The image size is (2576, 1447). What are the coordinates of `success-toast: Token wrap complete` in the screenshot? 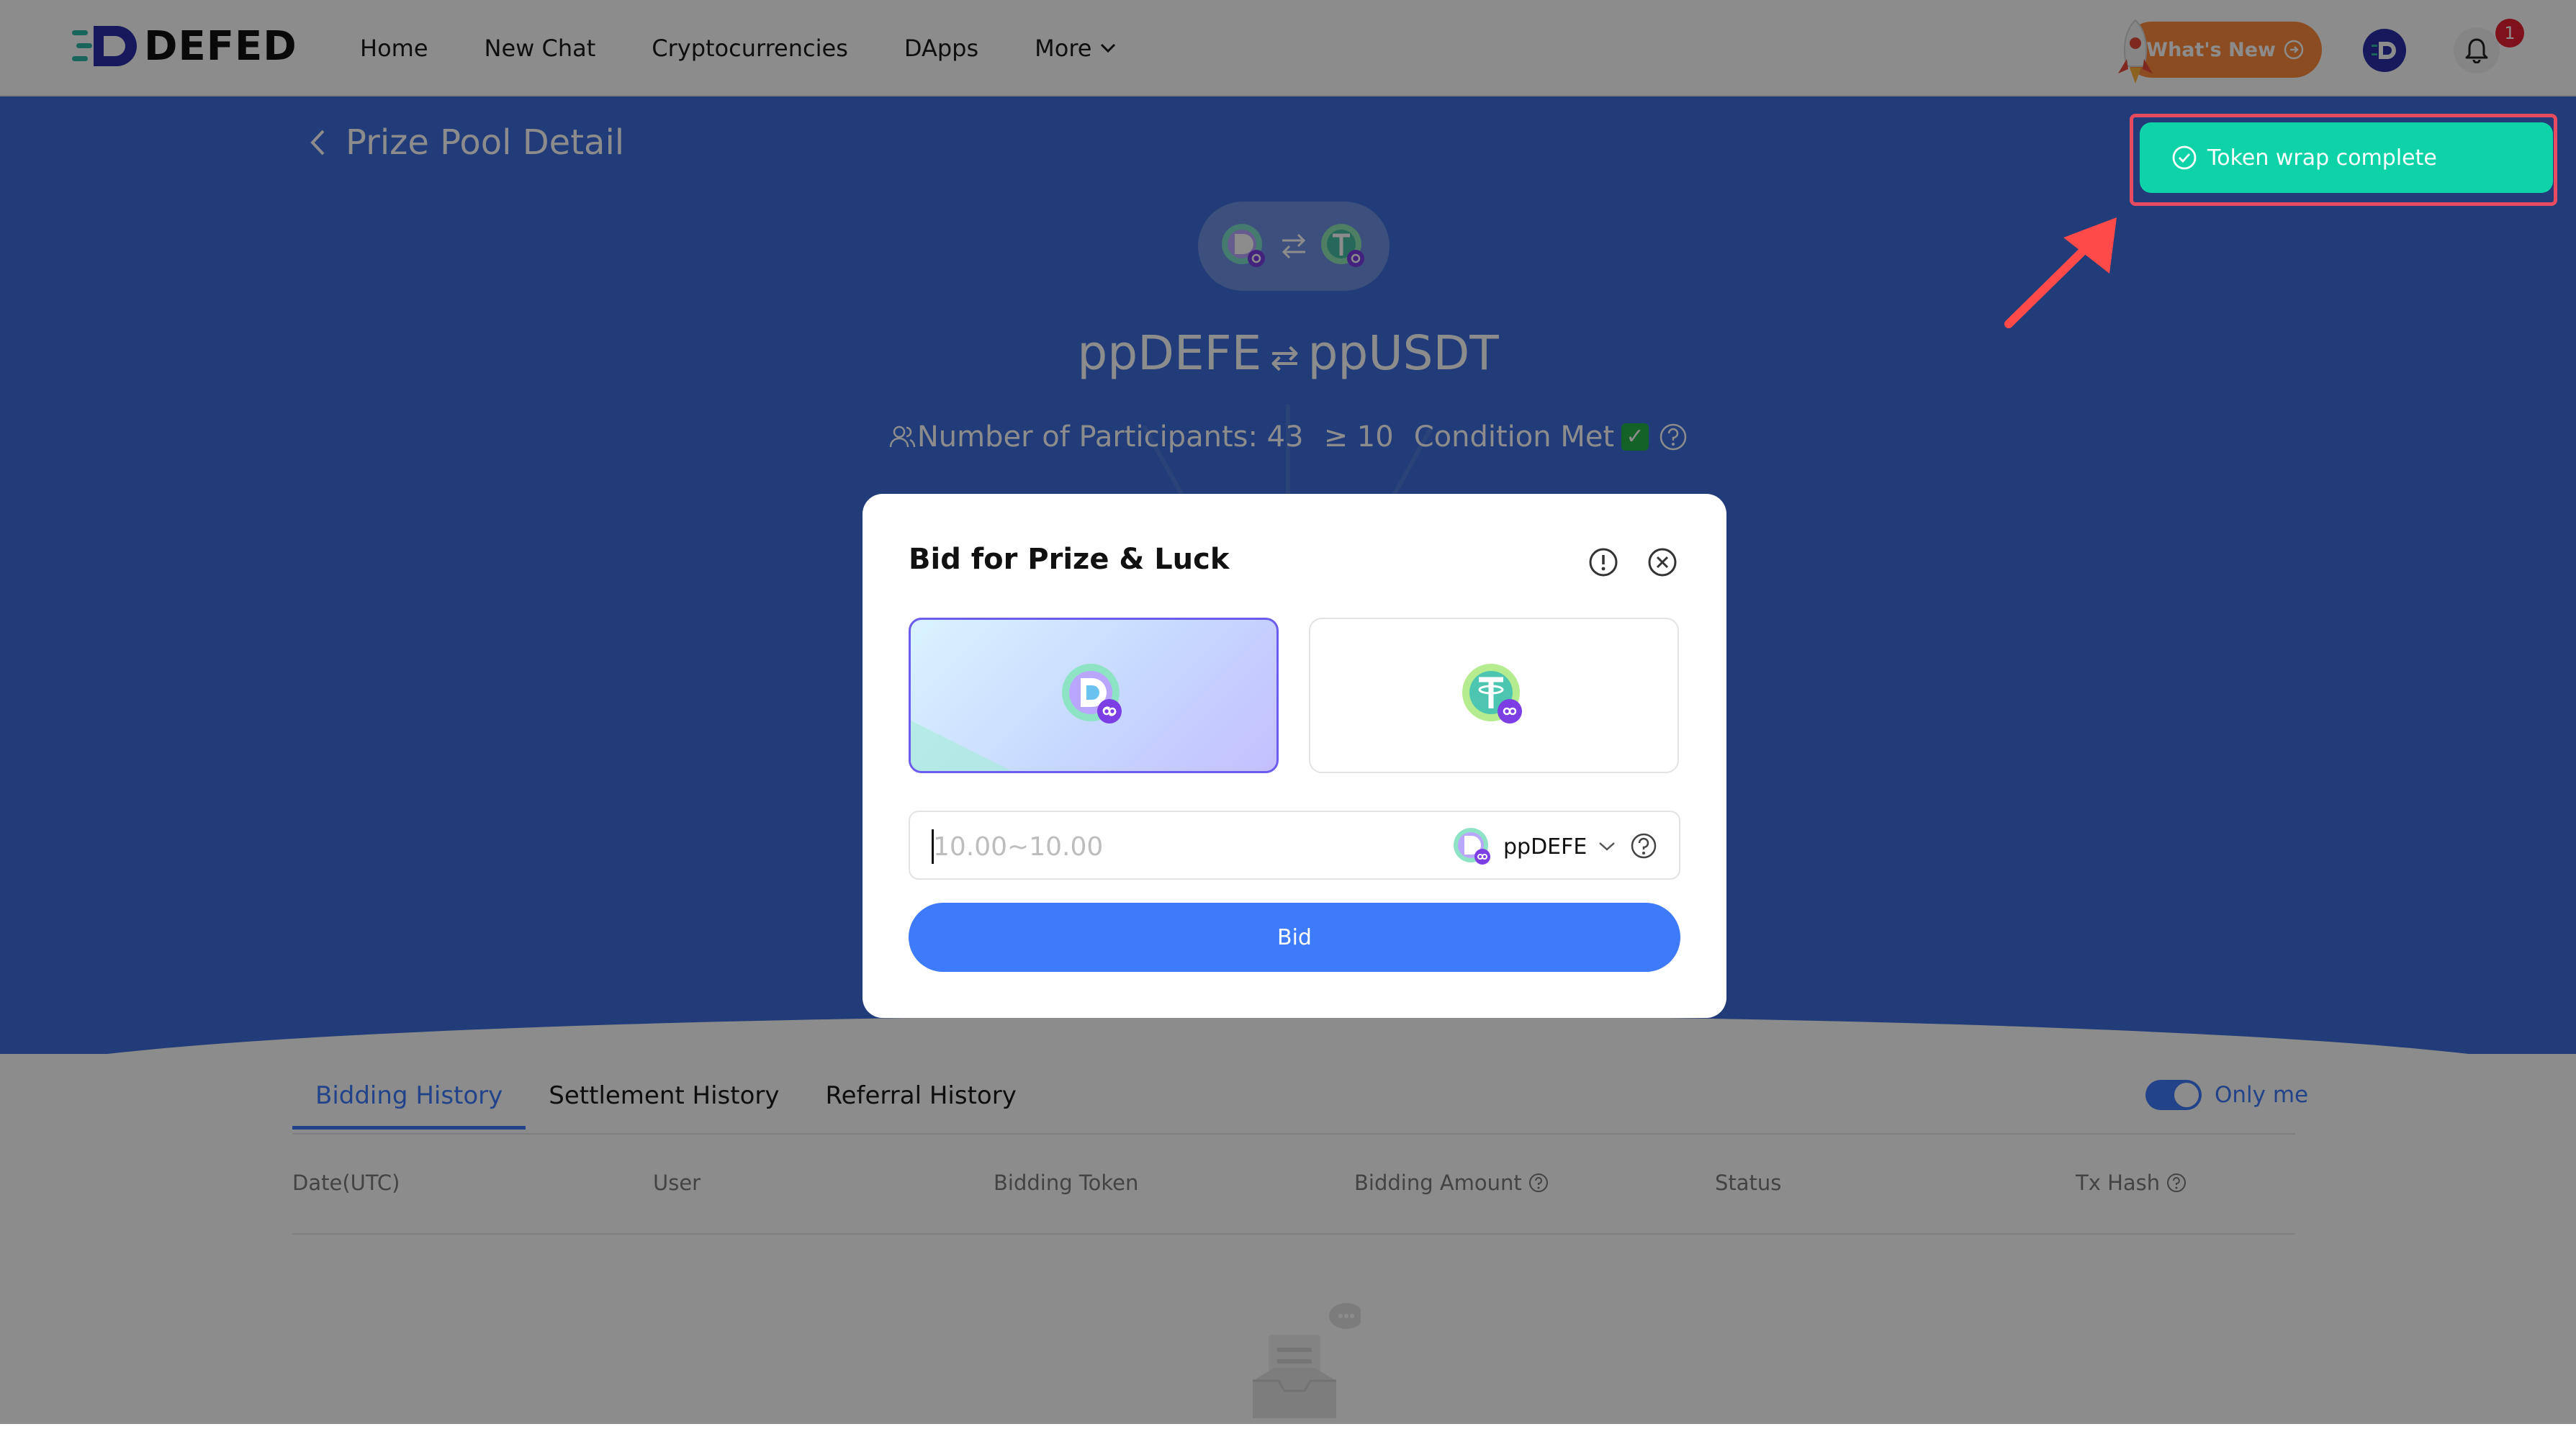 It's located at (2346, 157).